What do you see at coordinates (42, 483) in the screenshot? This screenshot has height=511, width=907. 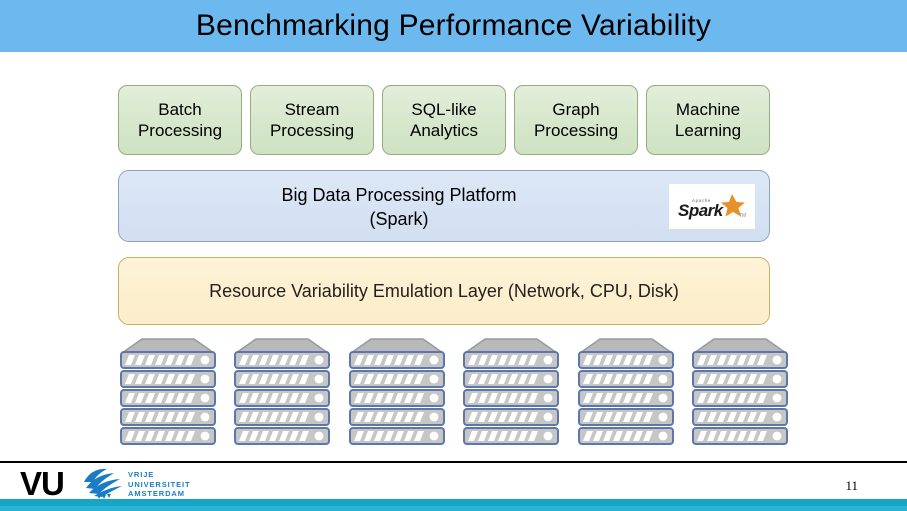 I see `vu-wordmark: VU` at bounding box center [42, 483].